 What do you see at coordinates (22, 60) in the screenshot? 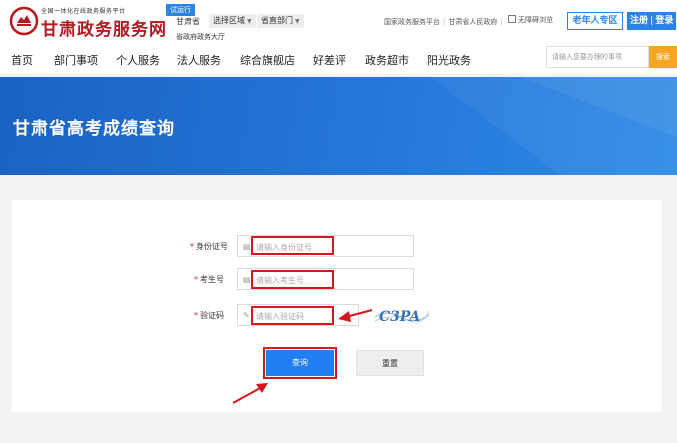
I see `nav-home: 首页` at bounding box center [22, 60].